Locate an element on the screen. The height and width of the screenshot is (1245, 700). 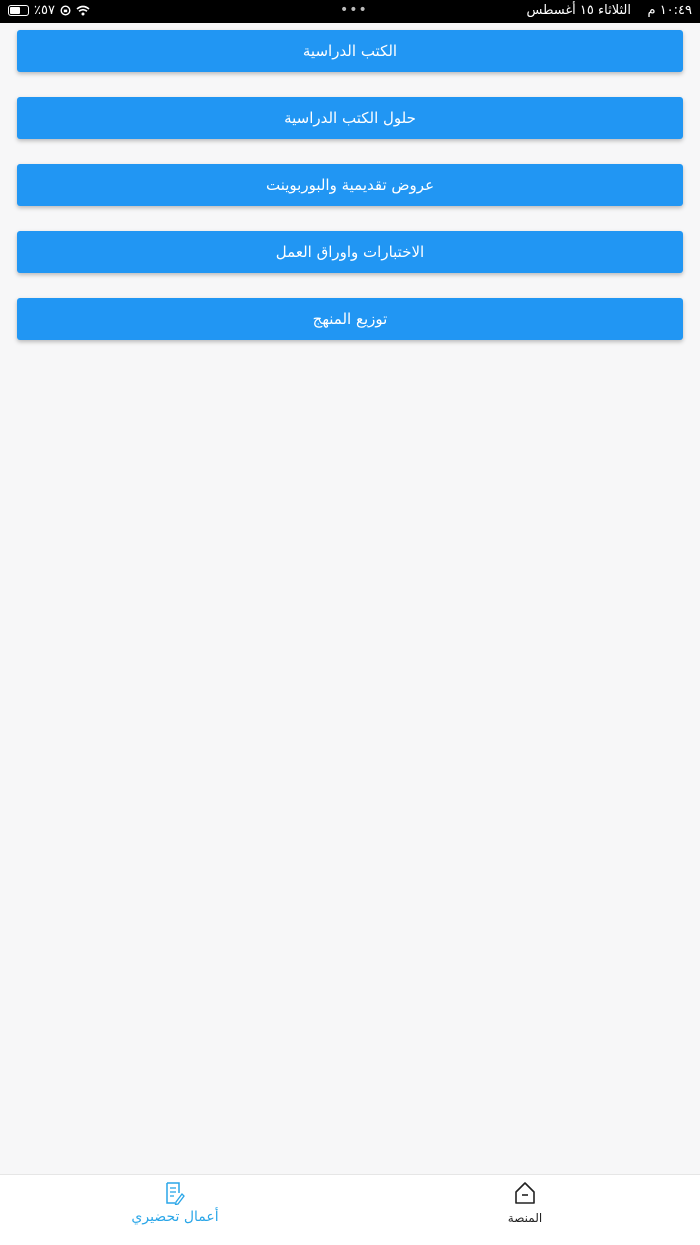
menu-button-textbooks: الكتب الدراسية is located at coordinates (350, 51).